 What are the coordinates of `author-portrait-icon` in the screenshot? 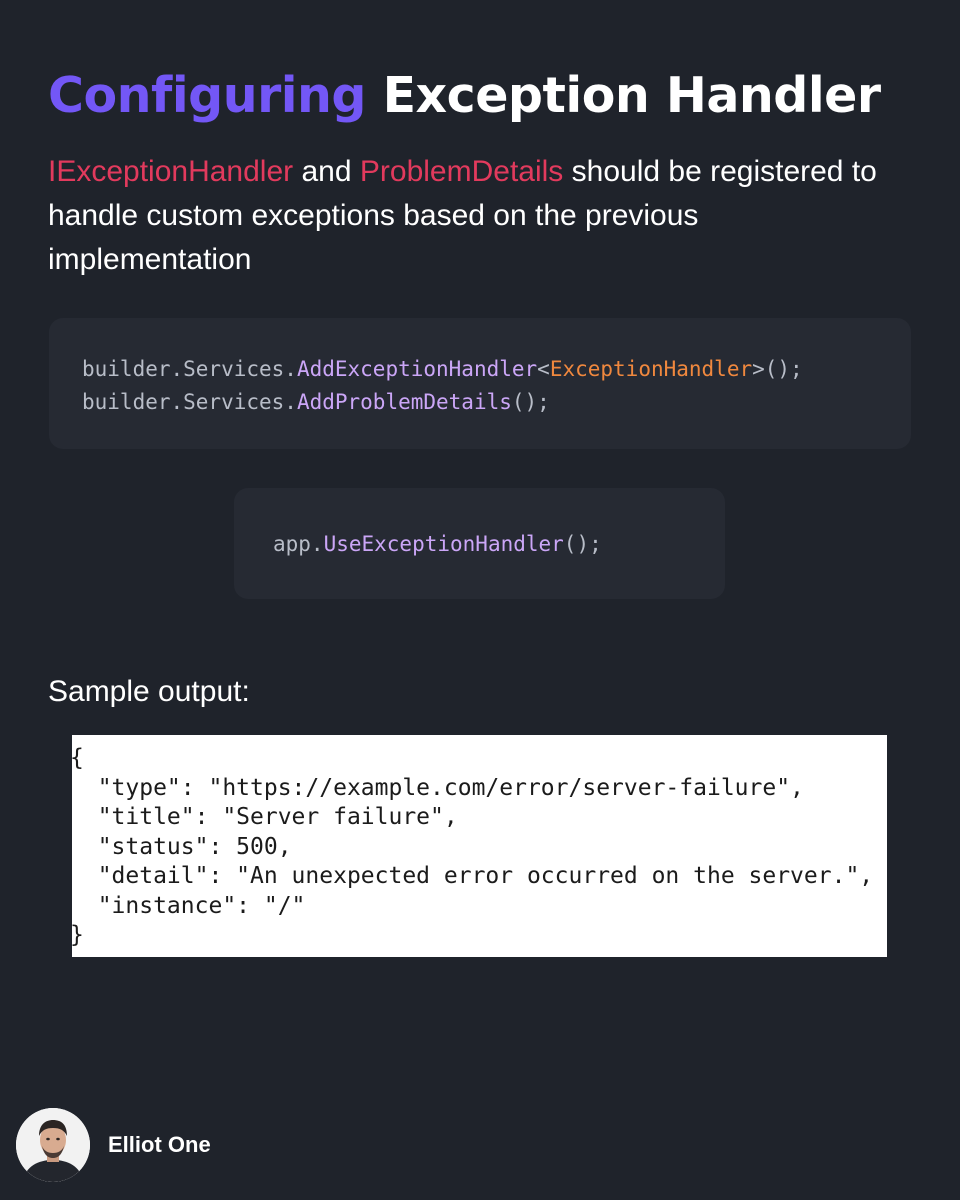 It's located at (53, 1145).